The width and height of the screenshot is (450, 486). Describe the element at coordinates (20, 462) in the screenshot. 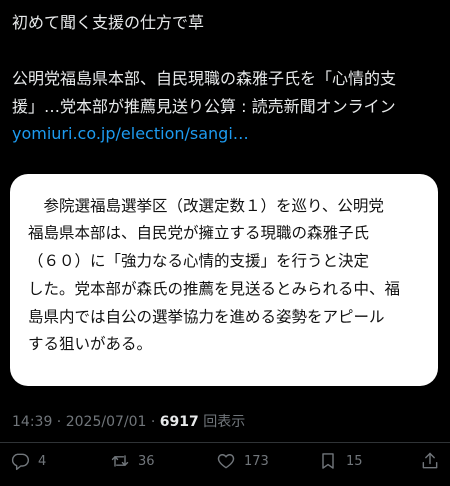

I see `reply-icon` at that location.